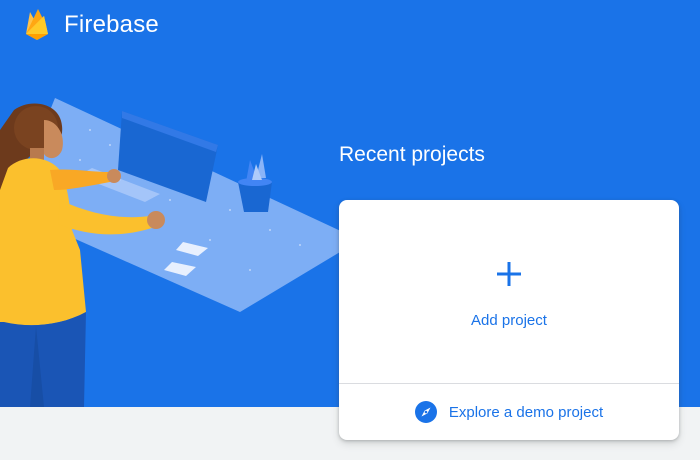 The width and height of the screenshot is (700, 460). What do you see at coordinates (350, 26) in the screenshot?
I see `top-bar: Firebase` at bounding box center [350, 26].